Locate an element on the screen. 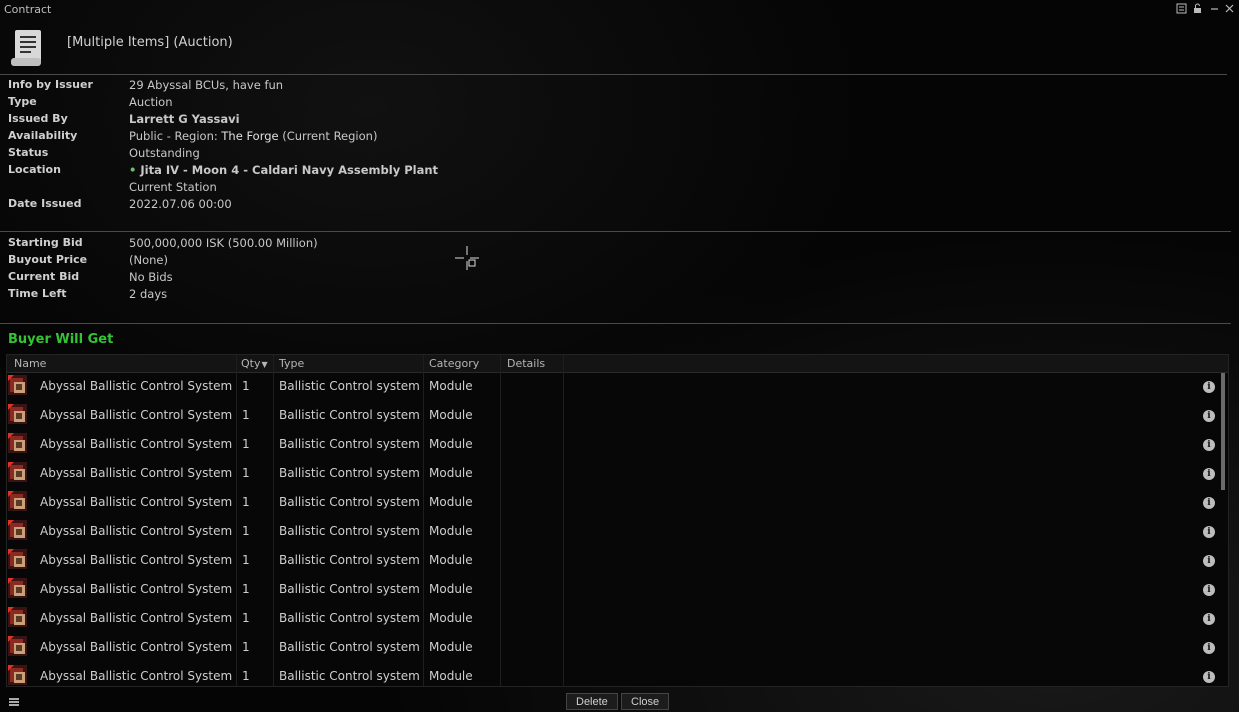 Image resolution: width=1239 pixels, height=712 pixels. table-header: Name Qty▼ Type Category Details is located at coordinates (617, 364).